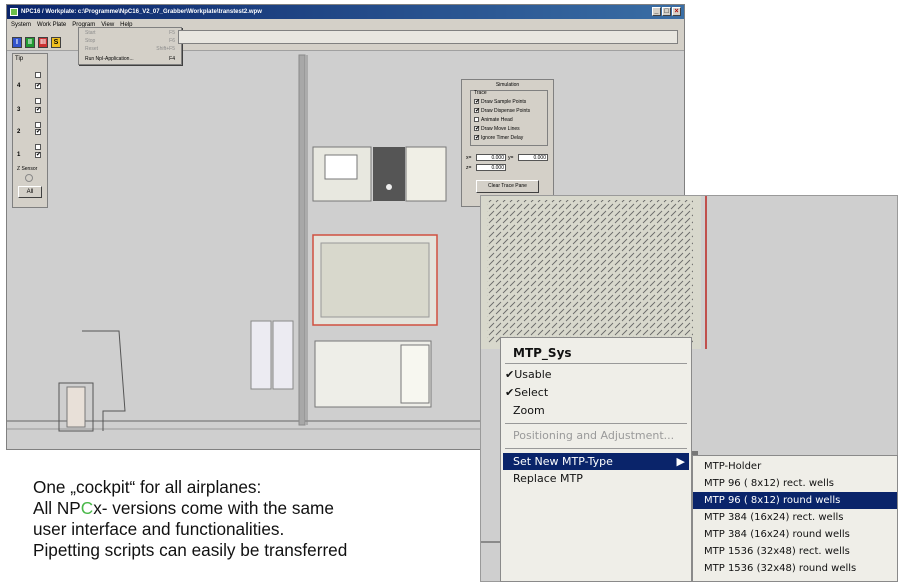 The width and height of the screenshot is (898, 582). I want to click on tool-button-3: III, so click(43, 42).